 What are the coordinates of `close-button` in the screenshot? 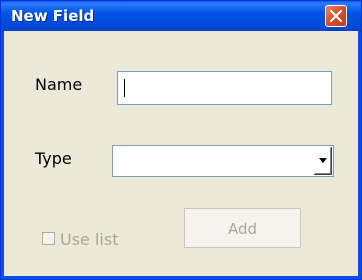 It's located at (336, 16).